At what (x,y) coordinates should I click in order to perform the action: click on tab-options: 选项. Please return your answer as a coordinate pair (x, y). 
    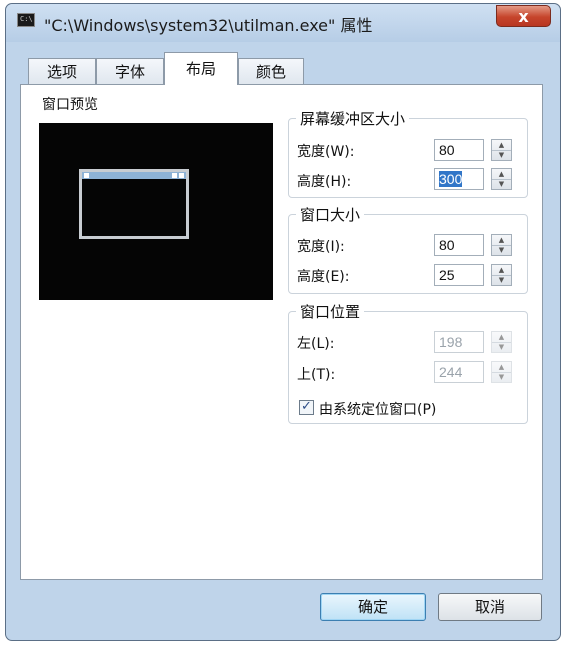
    Looking at the image, I should click on (62, 71).